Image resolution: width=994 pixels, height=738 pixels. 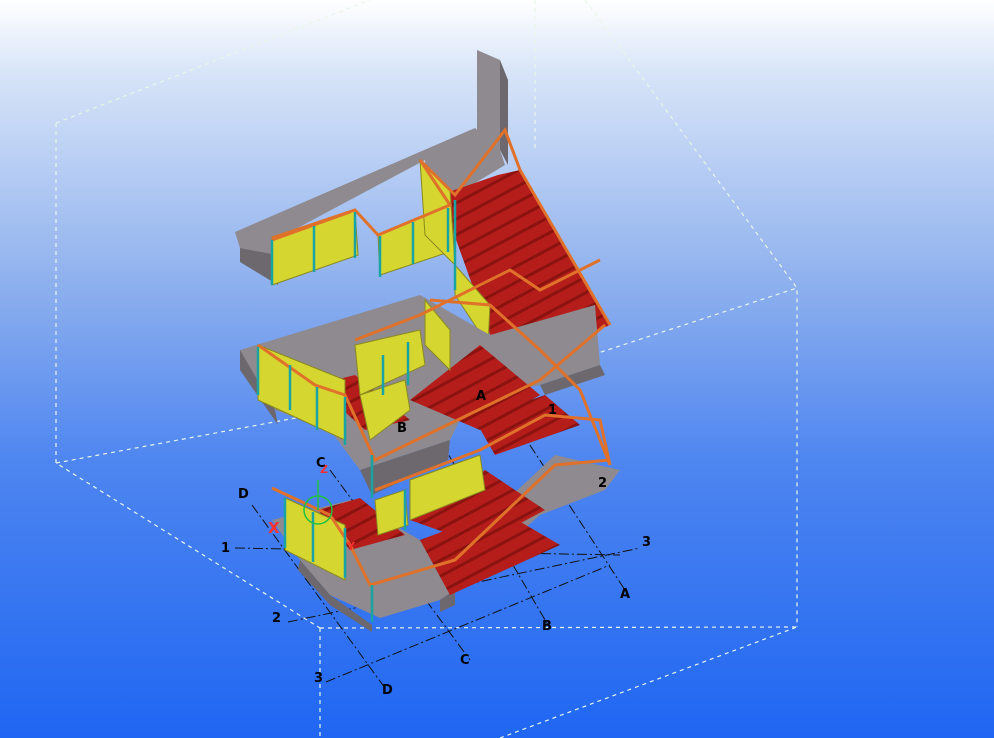 I want to click on axis-y-label: Y, so click(x=351, y=546).